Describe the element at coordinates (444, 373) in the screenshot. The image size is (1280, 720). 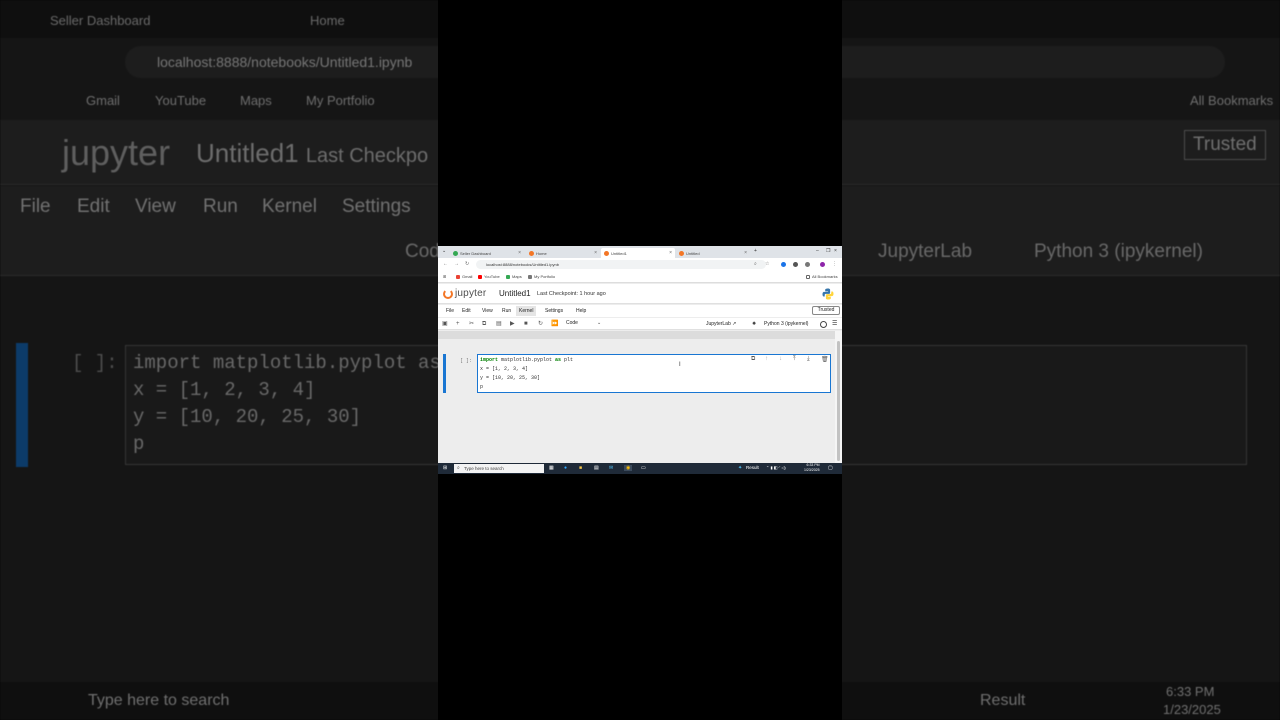
I see `active-cell-indicator` at that location.